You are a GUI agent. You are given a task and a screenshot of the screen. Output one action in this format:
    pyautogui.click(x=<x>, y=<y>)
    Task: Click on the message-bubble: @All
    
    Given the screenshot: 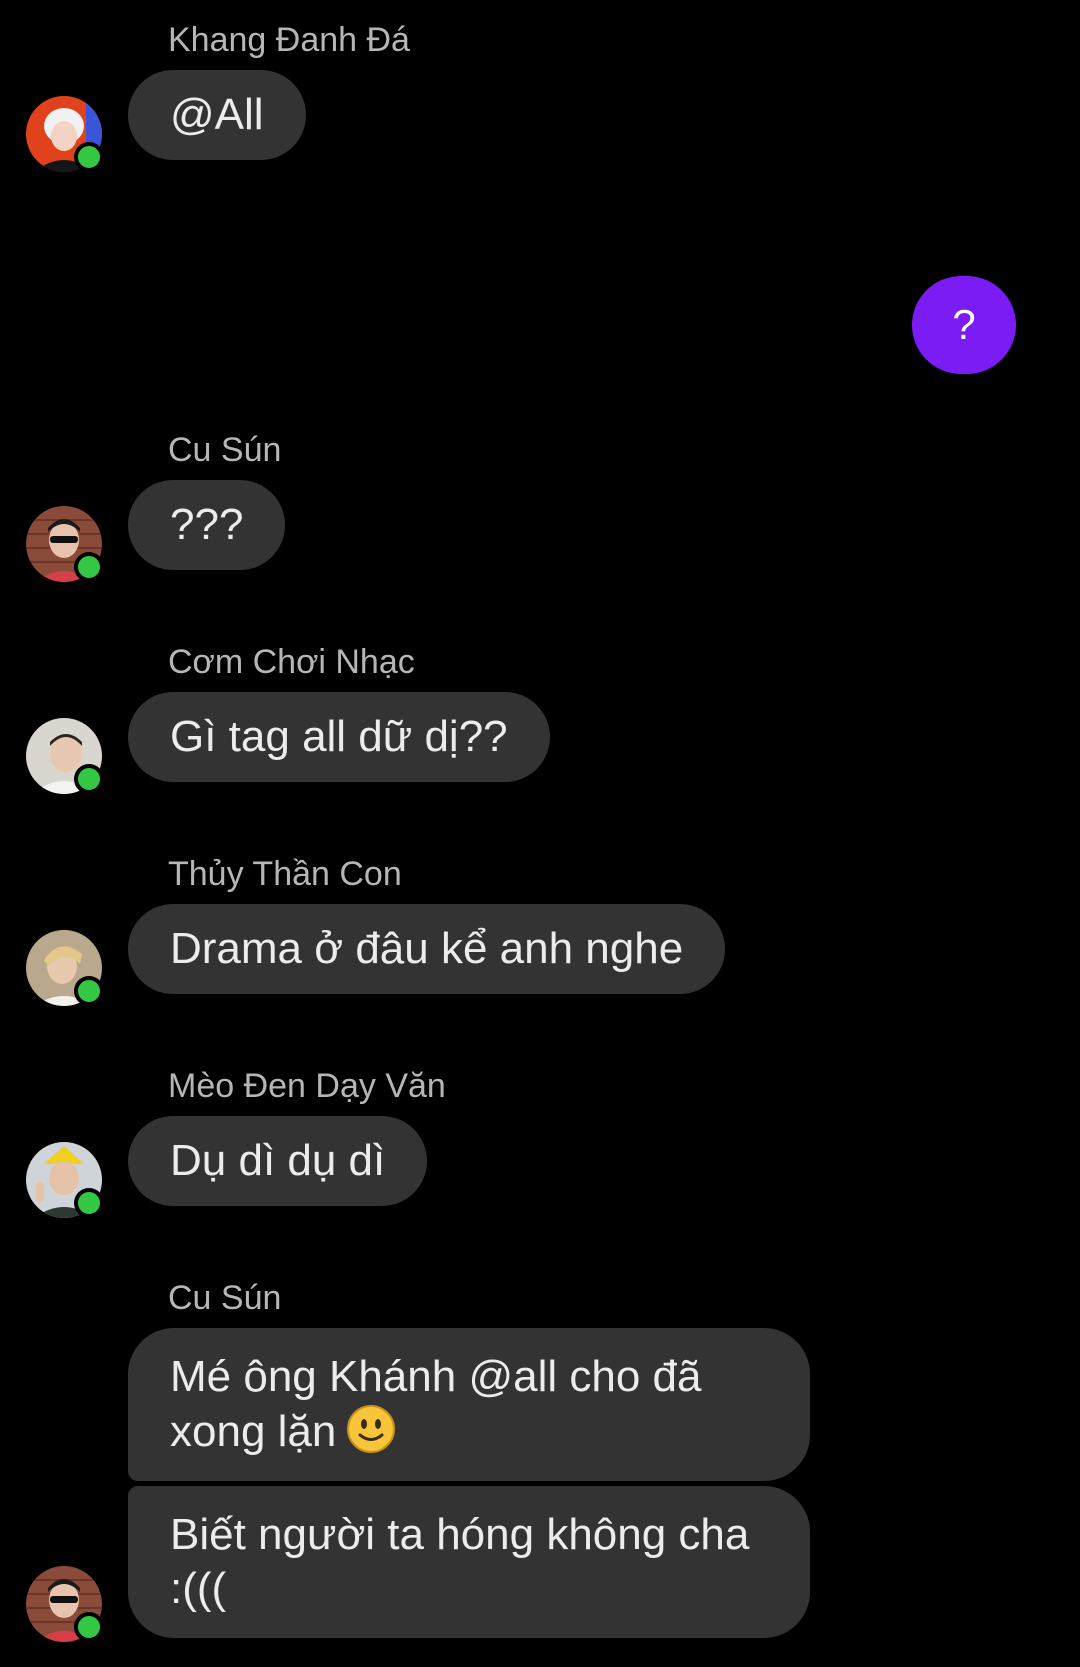 What is the action you would take?
    pyautogui.click(x=217, y=115)
    